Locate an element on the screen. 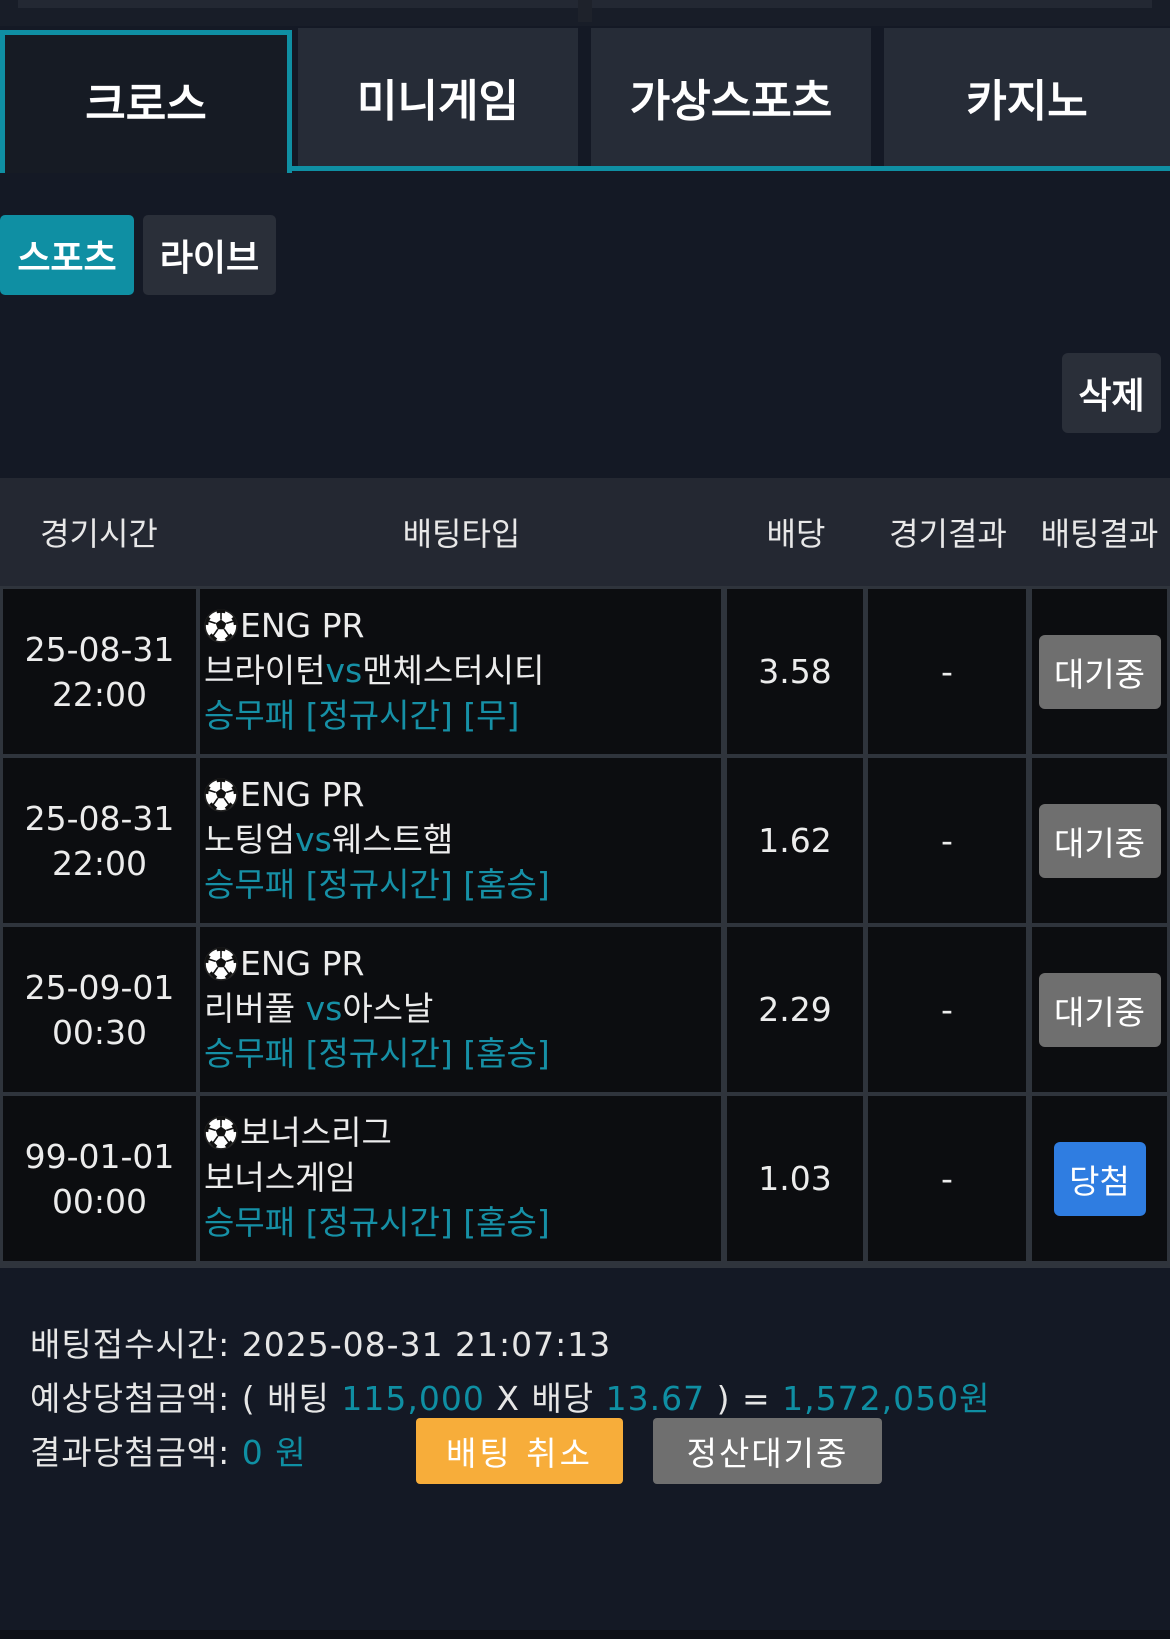 Image resolution: width=1170 pixels, height=1639 pixels. cancel-bet-button: 배팅 취소 is located at coordinates (519, 1451).